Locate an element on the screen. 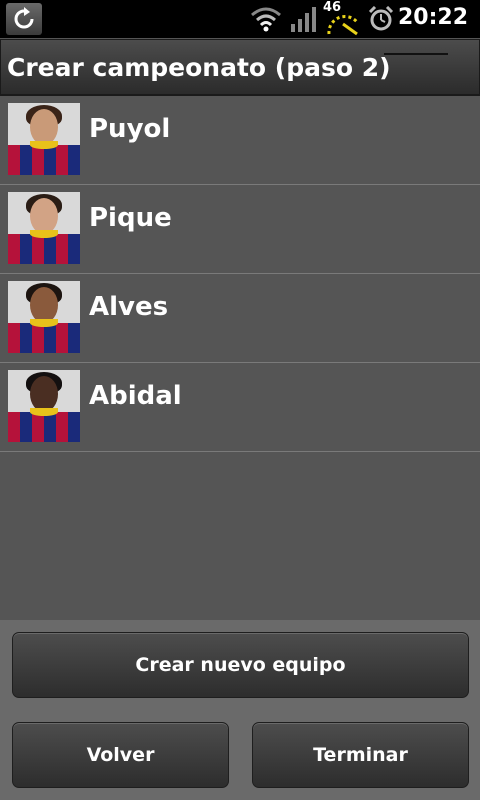 The height and width of the screenshot is (800, 480). speedometer-icon is located at coordinates (343, 25).